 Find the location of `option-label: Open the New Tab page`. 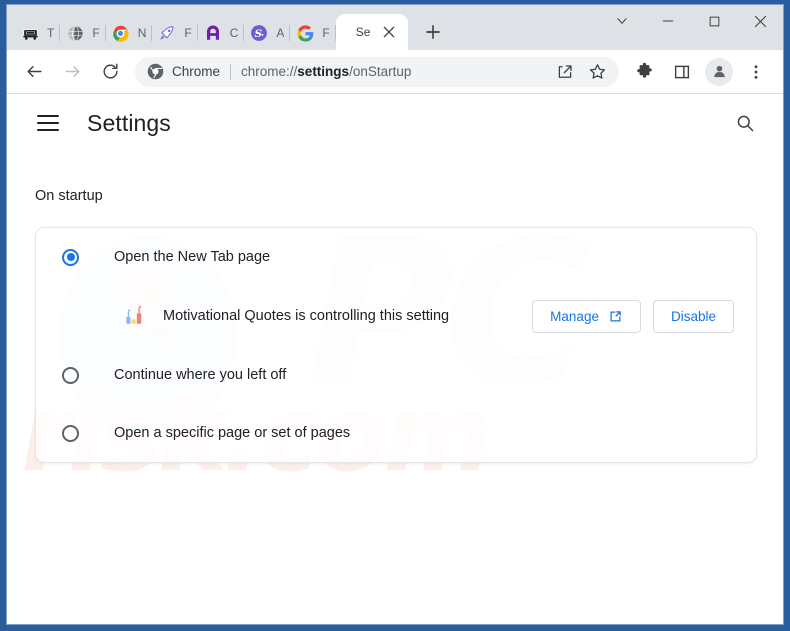

option-label: Open the New Tab page is located at coordinates (192, 257).